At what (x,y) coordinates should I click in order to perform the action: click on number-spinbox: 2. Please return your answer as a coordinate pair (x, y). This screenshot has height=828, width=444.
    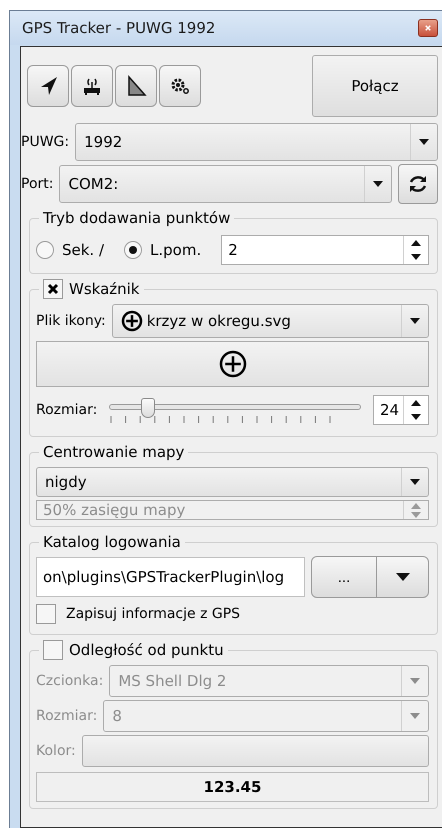
    Looking at the image, I should click on (325, 250).